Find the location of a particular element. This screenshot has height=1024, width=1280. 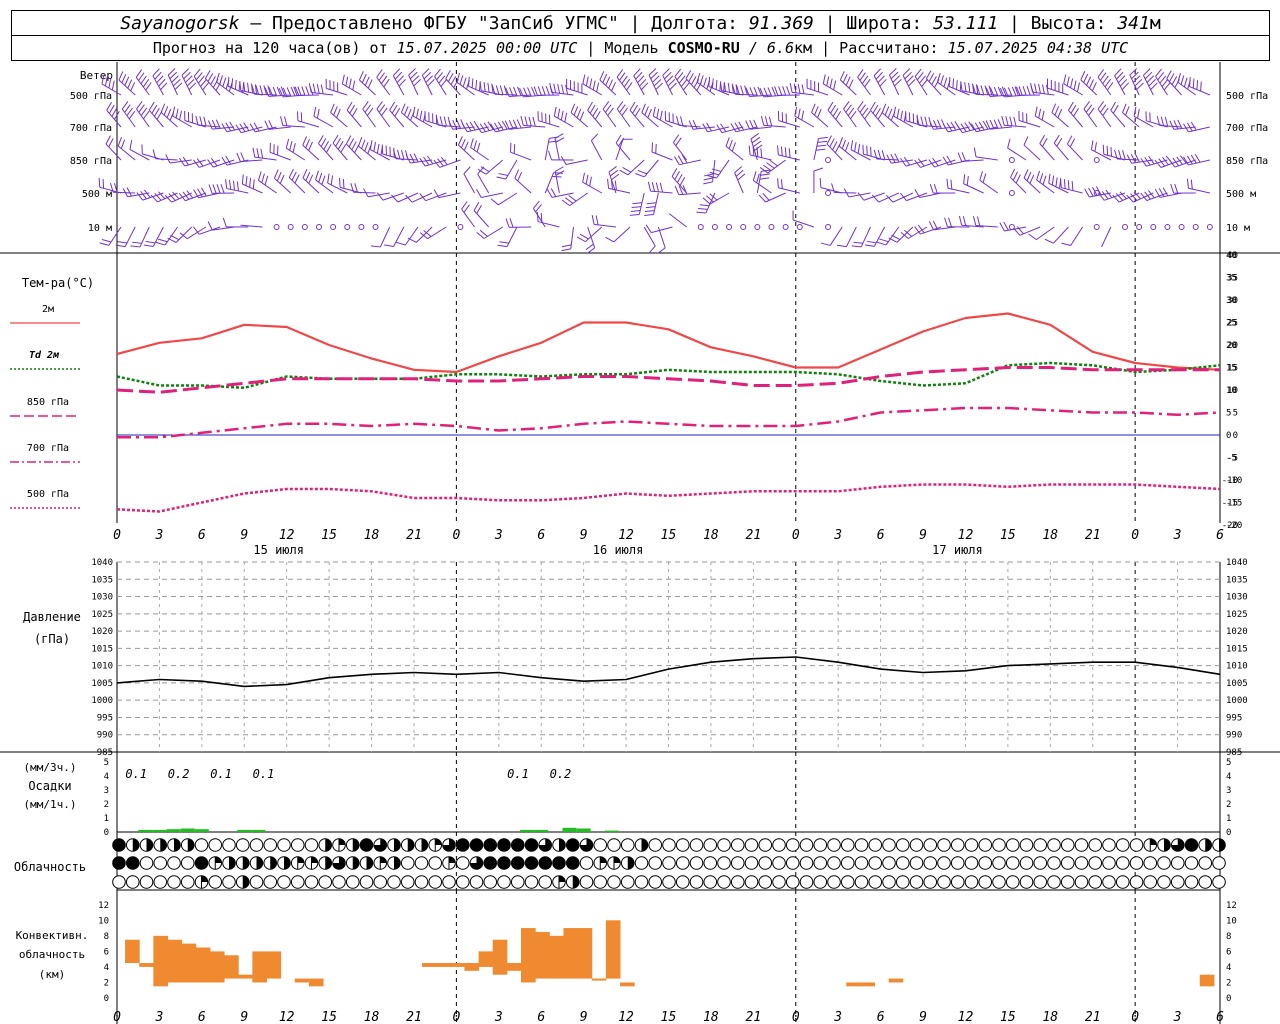

precip-bar is located at coordinates (569, 829).